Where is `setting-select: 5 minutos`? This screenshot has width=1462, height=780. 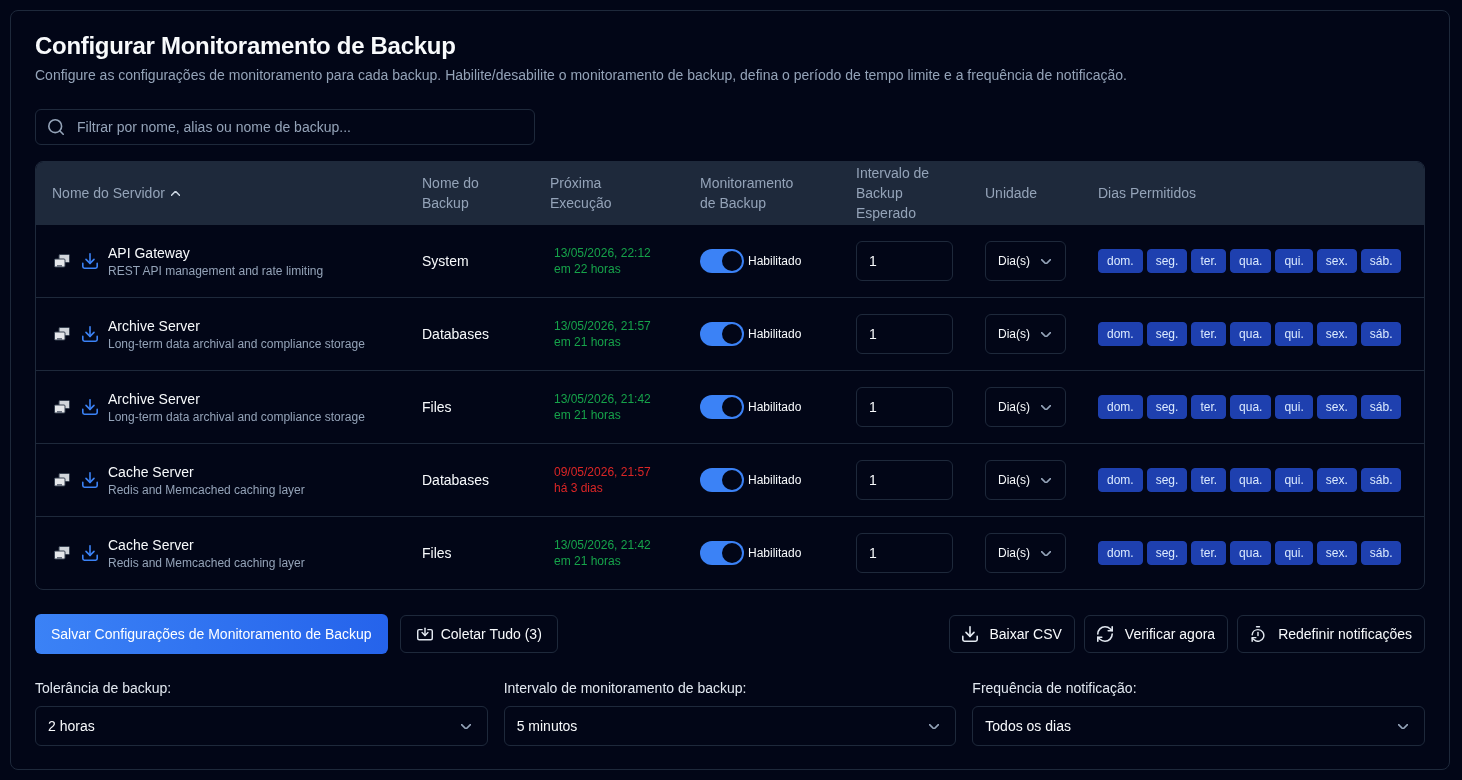 setting-select: 5 minutos is located at coordinates (730, 726).